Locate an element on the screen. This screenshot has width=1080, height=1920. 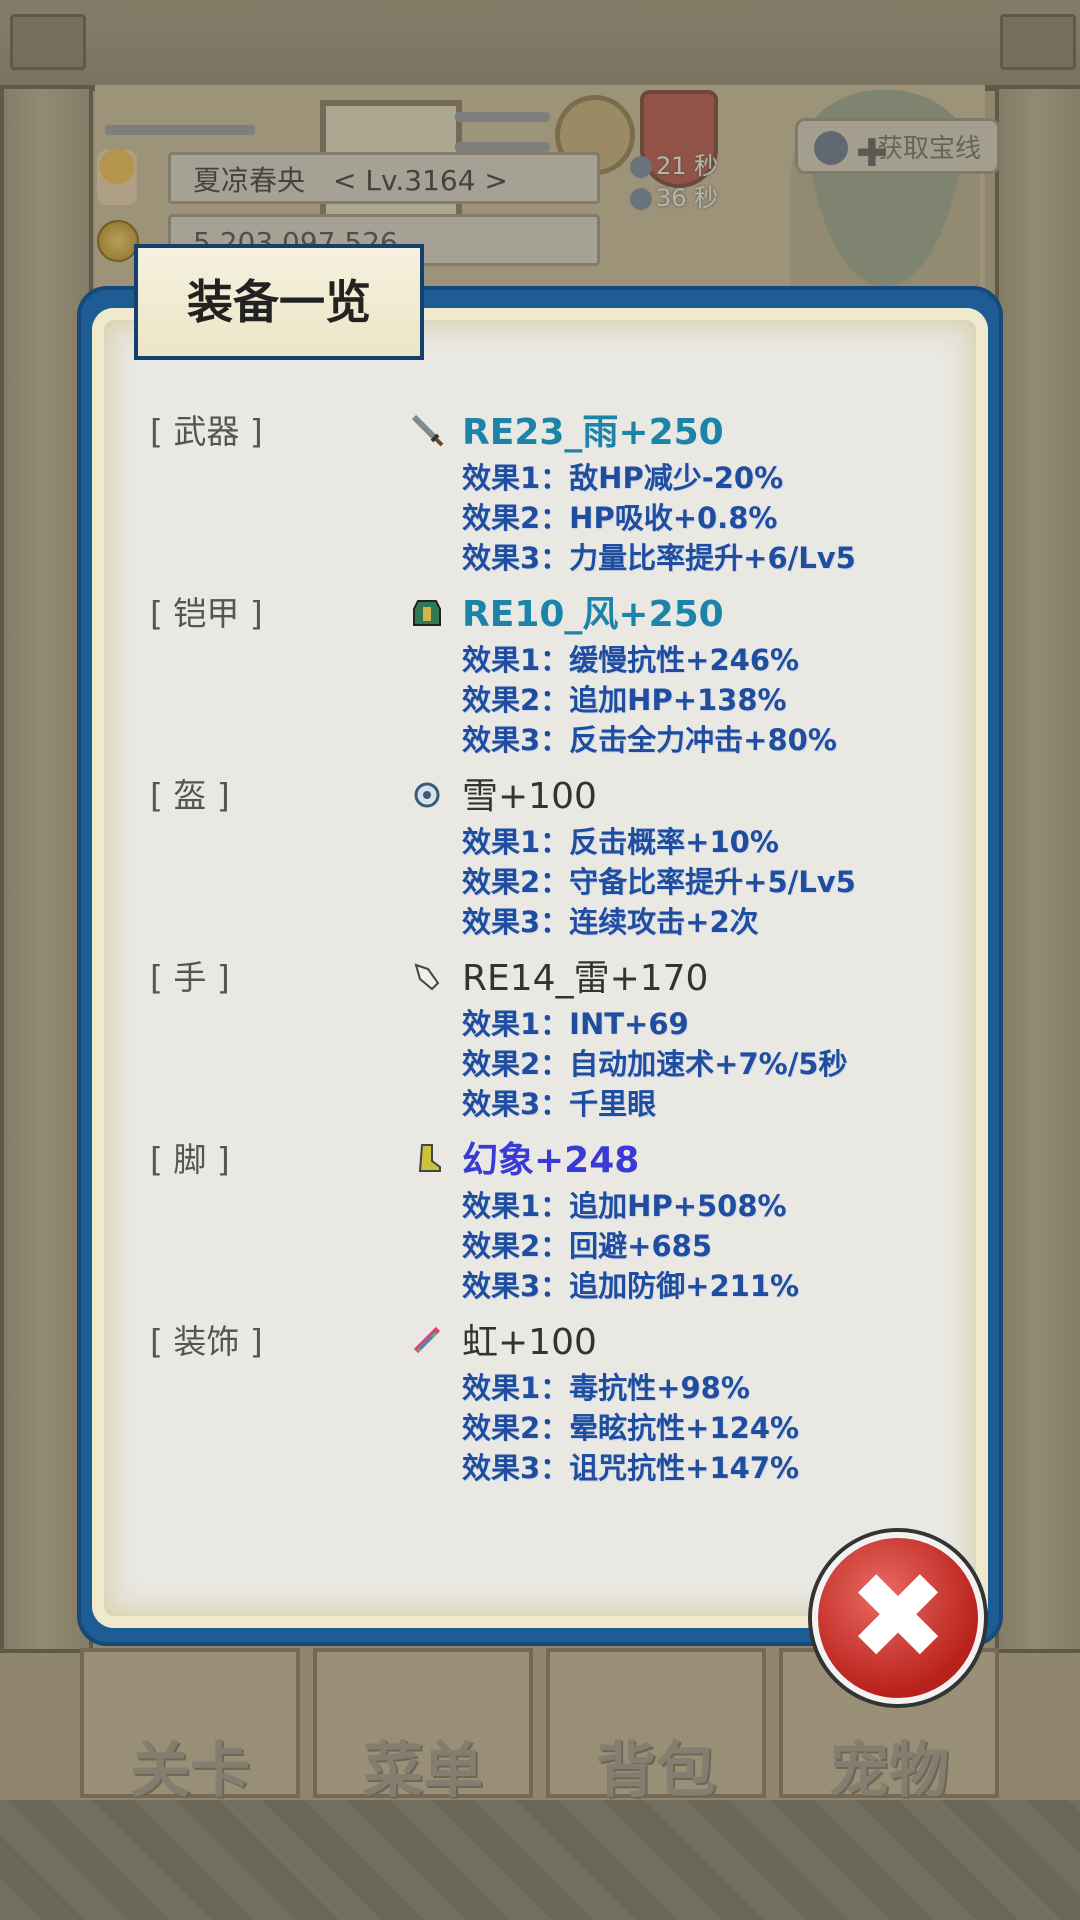
item-effect: 效果1：敌HP减少-20% is located at coordinates (623, 478).